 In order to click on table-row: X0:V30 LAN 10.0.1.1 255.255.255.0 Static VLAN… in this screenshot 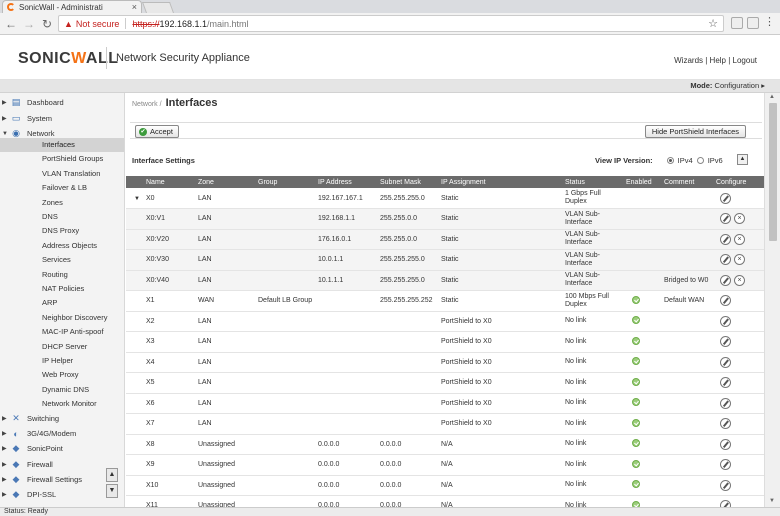, I will do `click(445, 260)`.